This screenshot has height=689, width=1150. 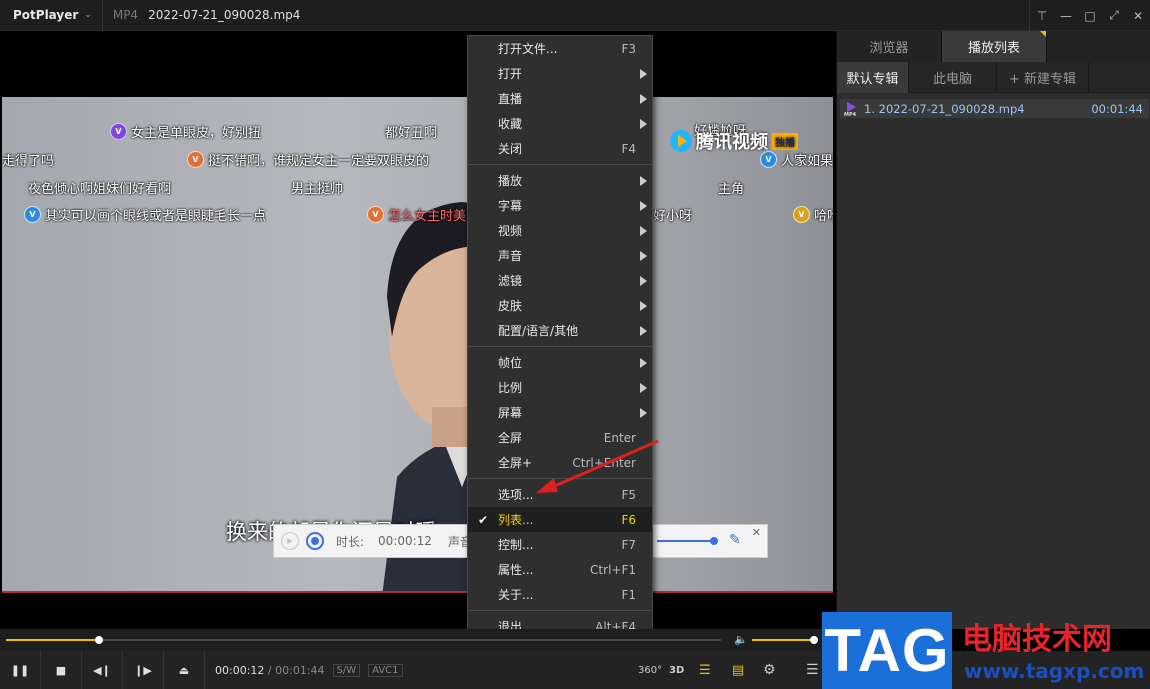 What do you see at coordinates (560, 280) in the screenshot?
I see `menu-item-filter: 滤镜` at bounding box center [560, 280].